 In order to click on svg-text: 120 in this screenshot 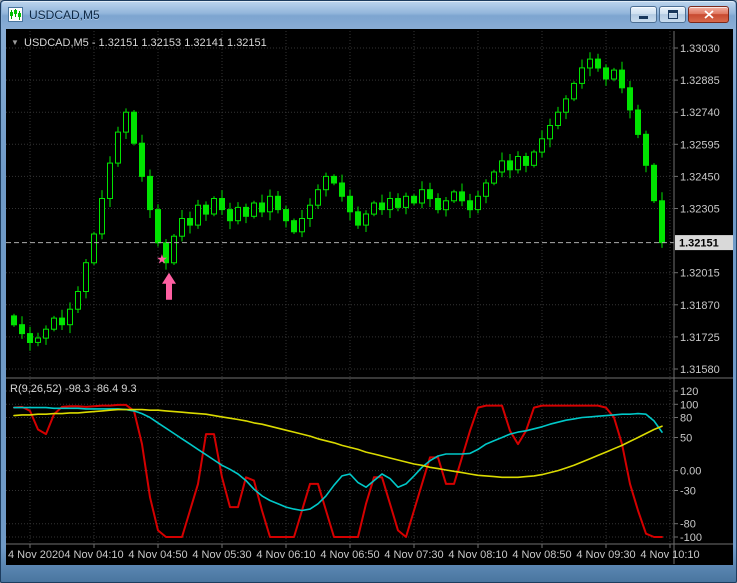, I will do `click(689, 392)`.